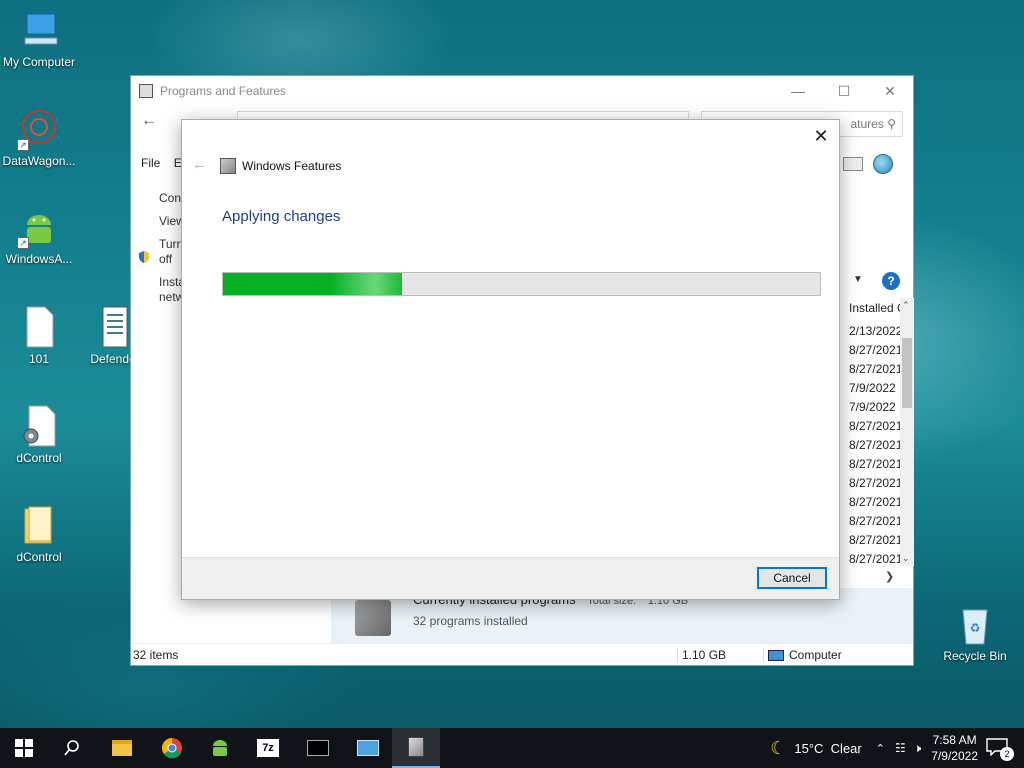 This screenshot has width=1024, height=768. Describe the element at coordinates (792, 578) in the screenshot. I see `cancel-button: Cancel` at that location.